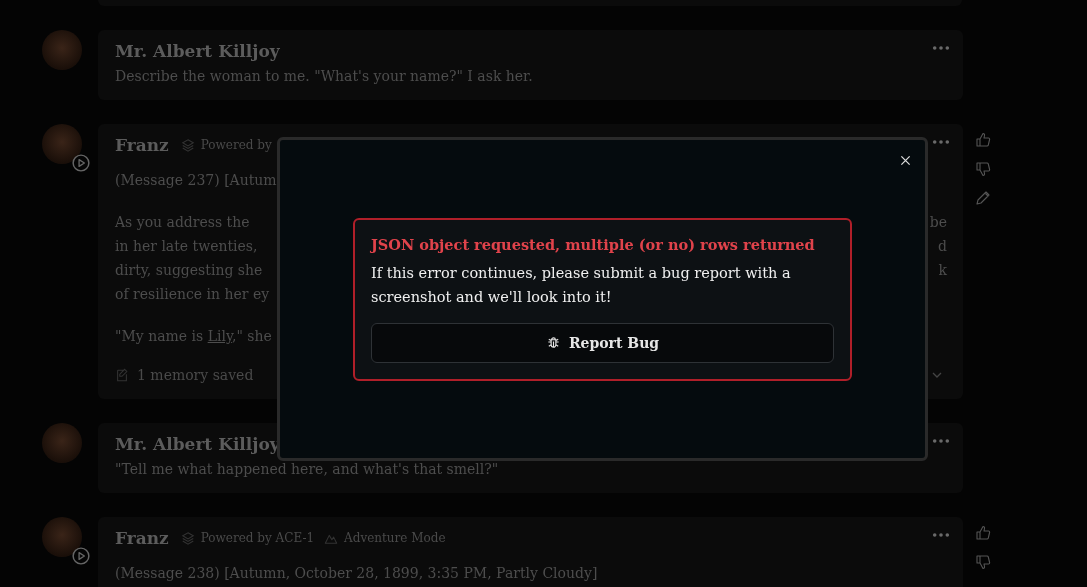 Image resolution: width=1087 pixels, height=587 pixels. Describe the element at coordinates (938, 222) in the screenshot. I see `message-text: be` at that location.